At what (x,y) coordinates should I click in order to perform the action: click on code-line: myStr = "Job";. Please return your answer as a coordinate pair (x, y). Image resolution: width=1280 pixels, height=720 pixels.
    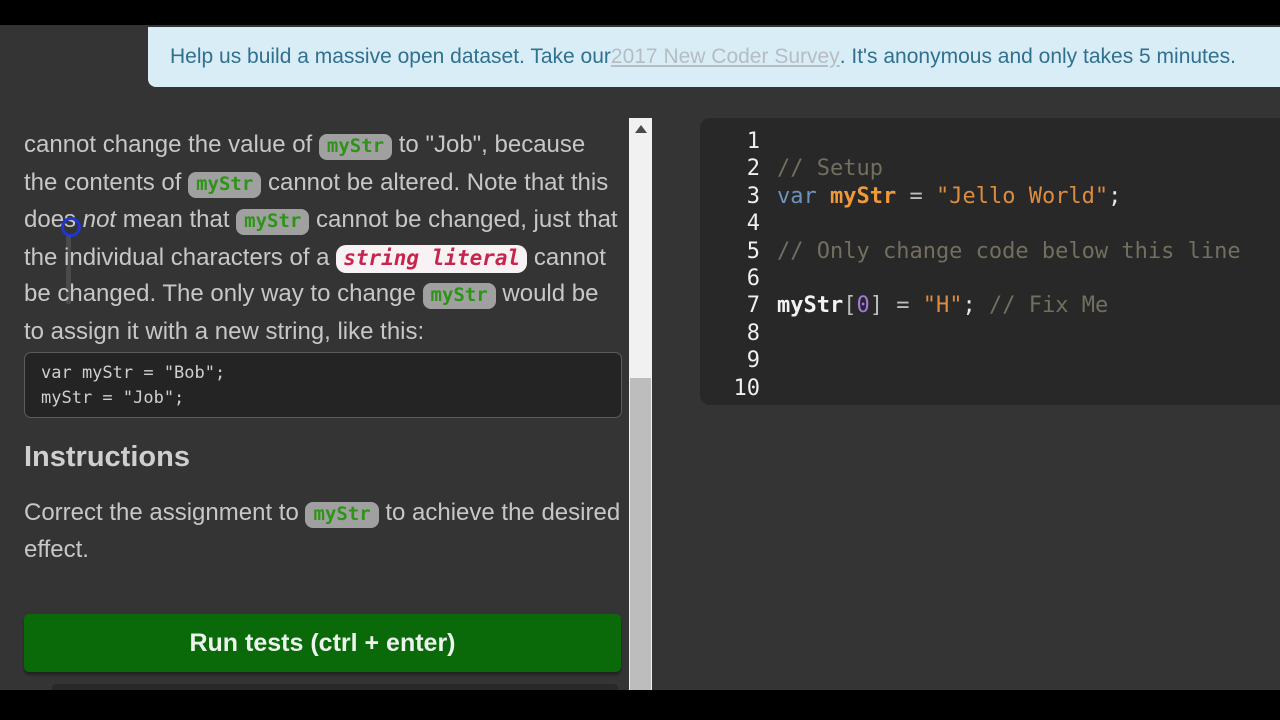
    Looking at the image, I should click on (113, 398).